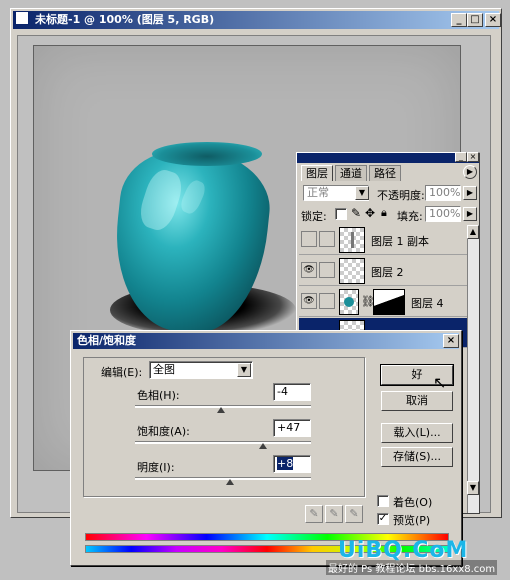 This screenshot has width=510, height=580. I want to click on edit-label: 编辑(E):, so click(122, 372).